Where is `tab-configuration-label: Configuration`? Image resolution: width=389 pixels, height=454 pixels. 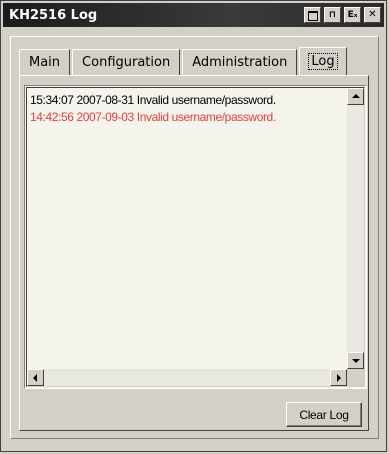
tab-configuration-label: Configuration is located at coordinates (126, 62).